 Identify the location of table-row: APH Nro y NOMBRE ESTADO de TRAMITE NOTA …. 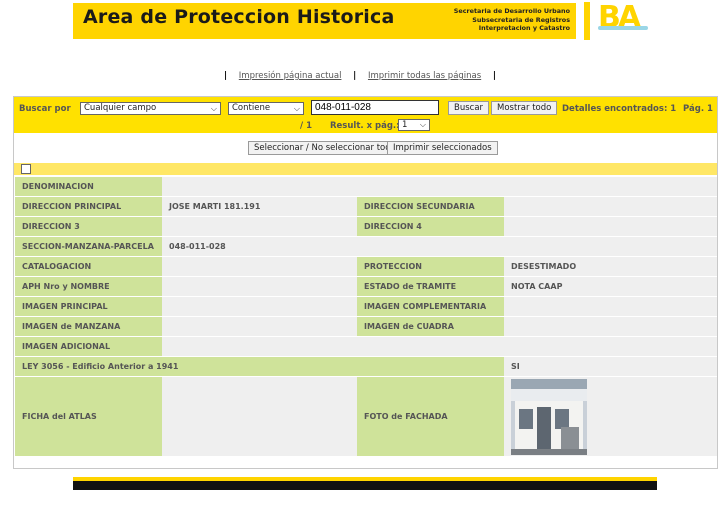
(366, 287).